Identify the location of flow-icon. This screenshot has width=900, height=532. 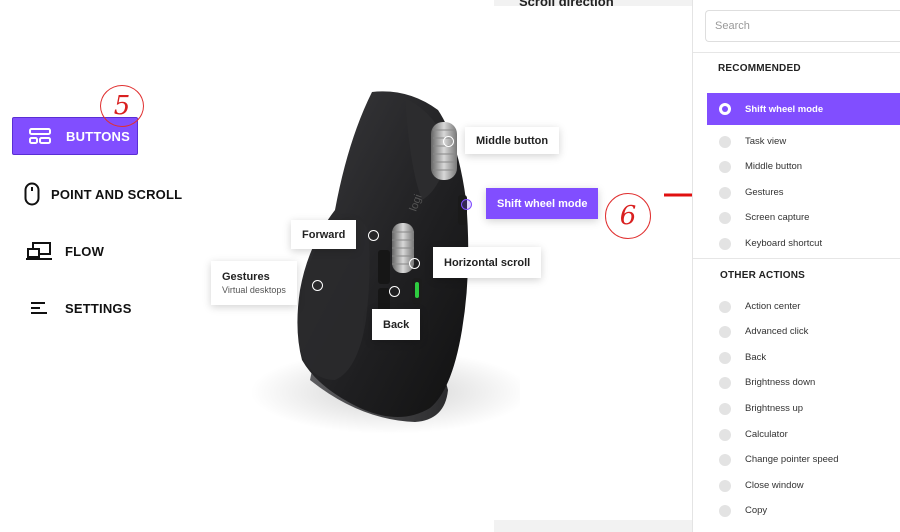
(39, 251).